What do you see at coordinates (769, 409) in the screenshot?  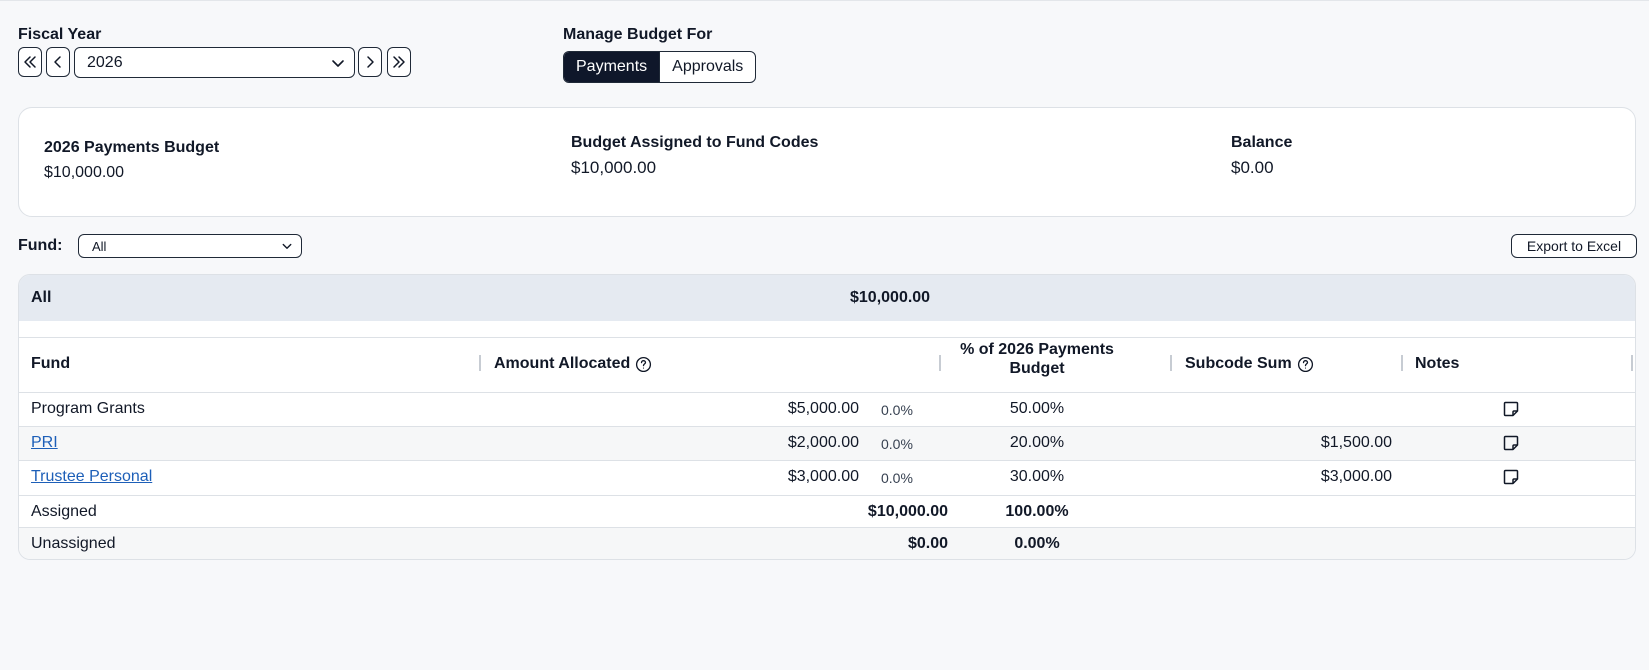 I see `amount-allocated: $5,000.00` at bounding box center [769, 409].